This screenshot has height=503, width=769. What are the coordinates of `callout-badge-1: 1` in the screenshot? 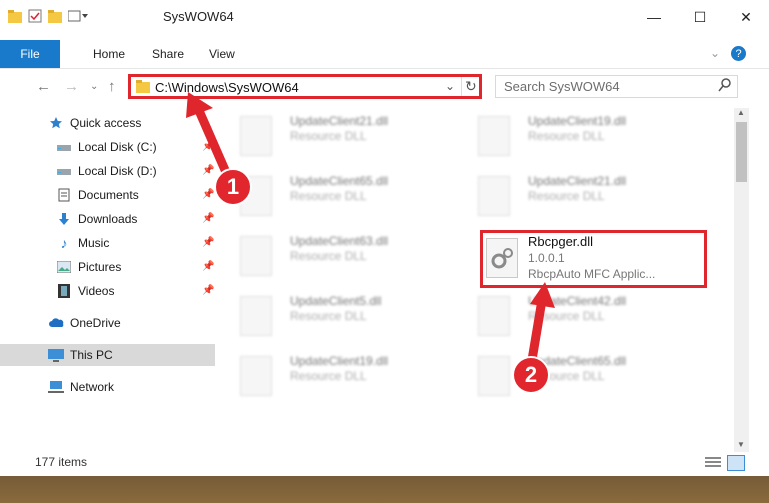 It's located at (233, 187).